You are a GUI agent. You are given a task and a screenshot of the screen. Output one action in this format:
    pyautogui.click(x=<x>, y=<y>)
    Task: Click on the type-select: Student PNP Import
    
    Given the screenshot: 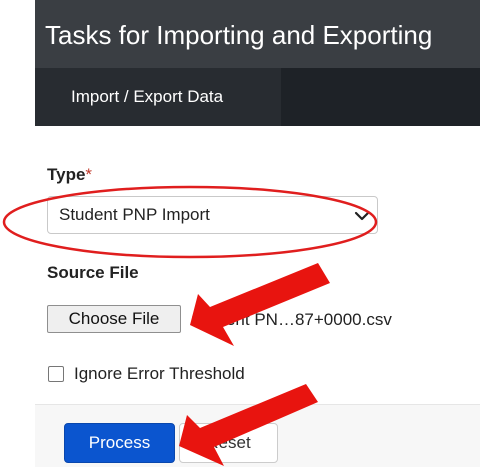 What is the action you would take?
    pyautogui.click(x=212, y=215)
    